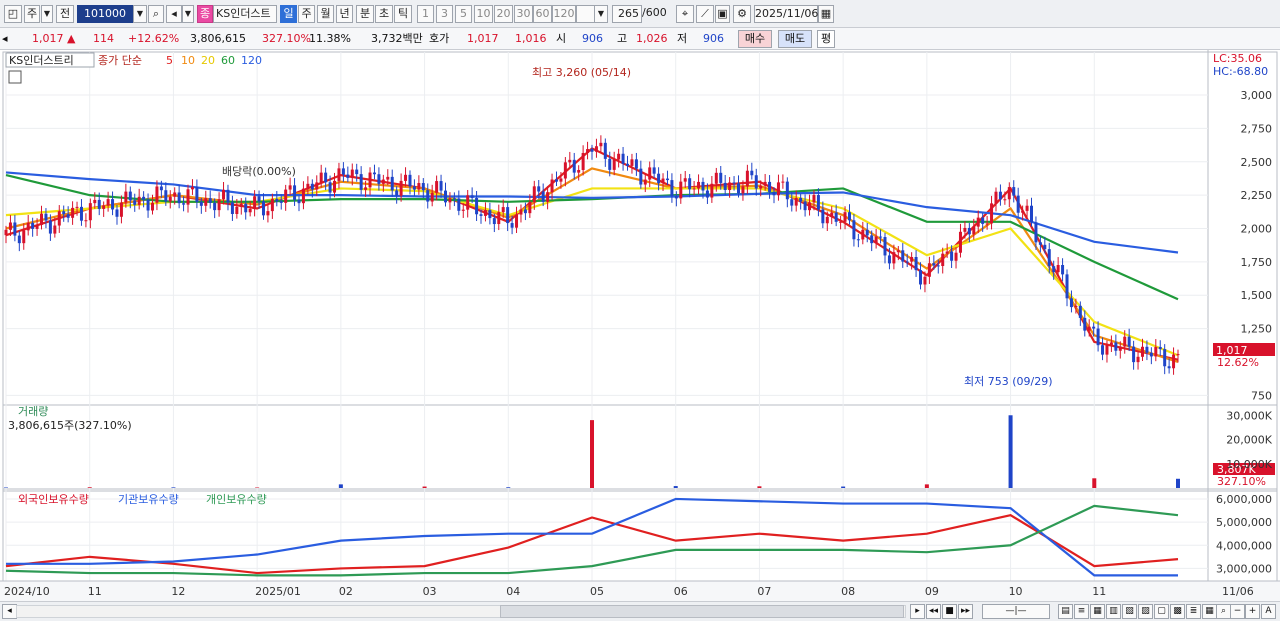 Image resolution: width=1280 pixels, height=621 pixels. Describe the element at coordinates (41, 60) in the screenshot. I see `stock-label: KS인더스트리` at that location.